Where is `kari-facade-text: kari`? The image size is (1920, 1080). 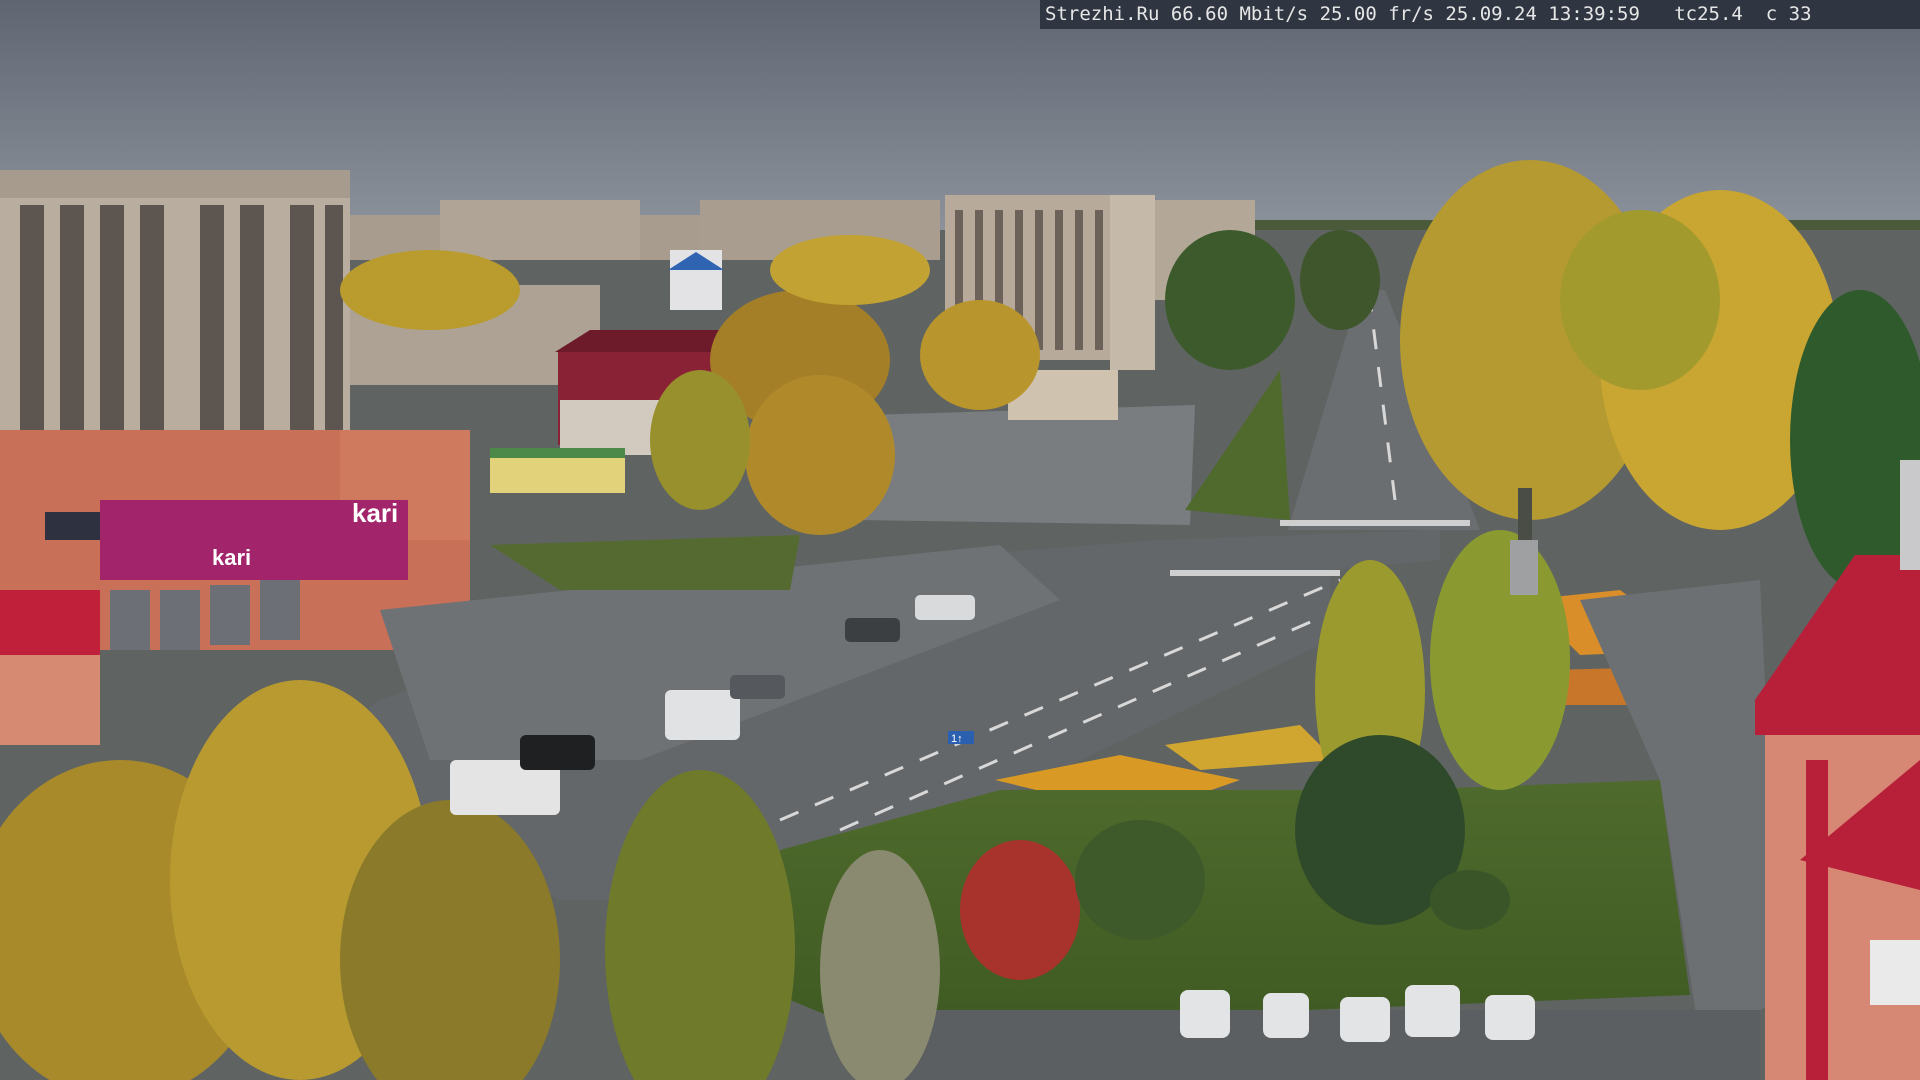 kari-facade-text: kari is located at coordinates (231, 557).